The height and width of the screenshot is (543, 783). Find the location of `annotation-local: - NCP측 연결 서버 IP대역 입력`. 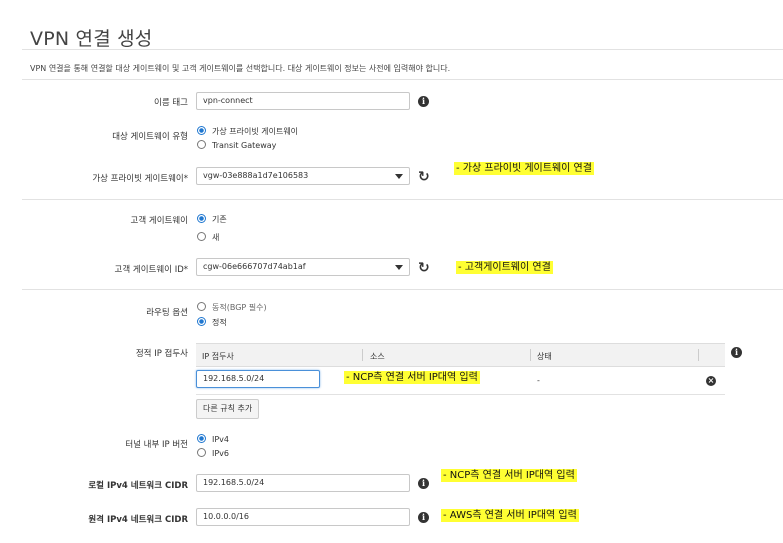

annotation-local: - NCP측 연결 서버 IP대역 입력 is located at coordinates (509, 475).